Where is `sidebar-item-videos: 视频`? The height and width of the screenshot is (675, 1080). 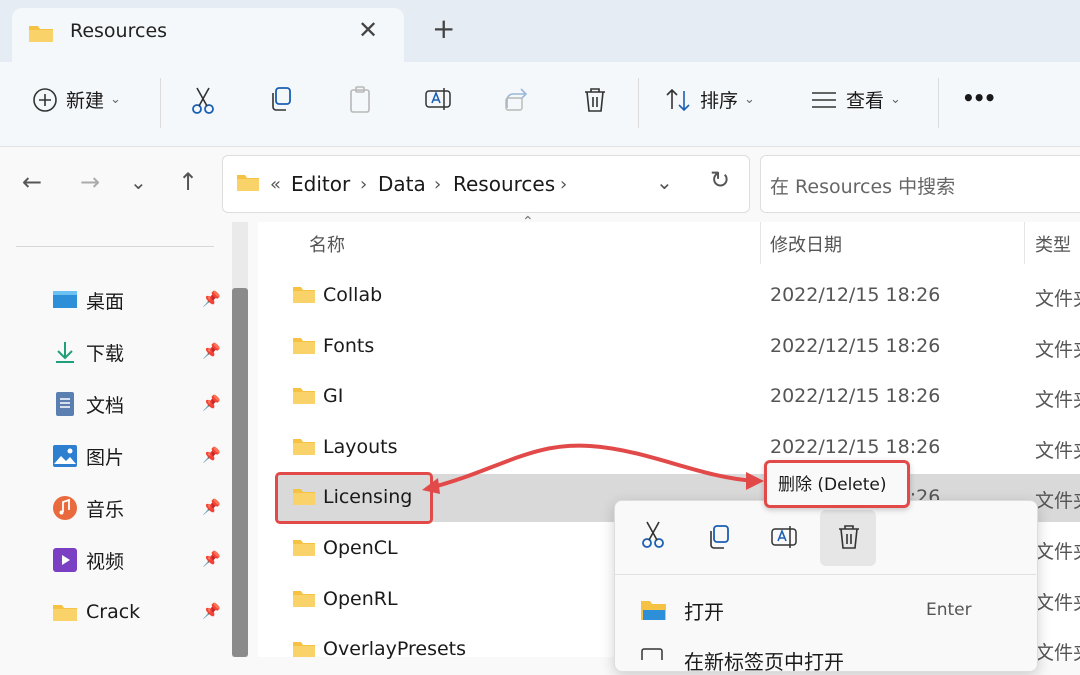
sidebar-item-videos: 视频 is located at coordinates (88, 560).